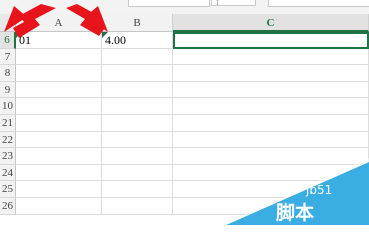  What do you see at coordinates (8, 40) in the screenshot?
I see `row-header: 6` at bounding box center [8, 40].